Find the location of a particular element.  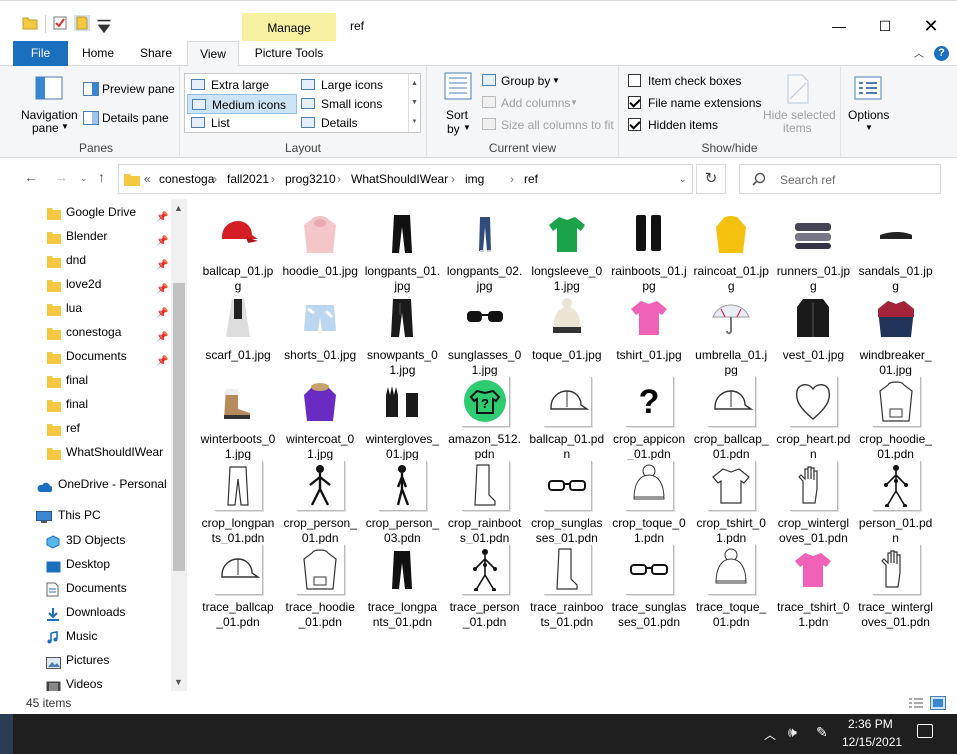

file-item: crop_ballcap_01.pdn is located at coordinates (731, 418).